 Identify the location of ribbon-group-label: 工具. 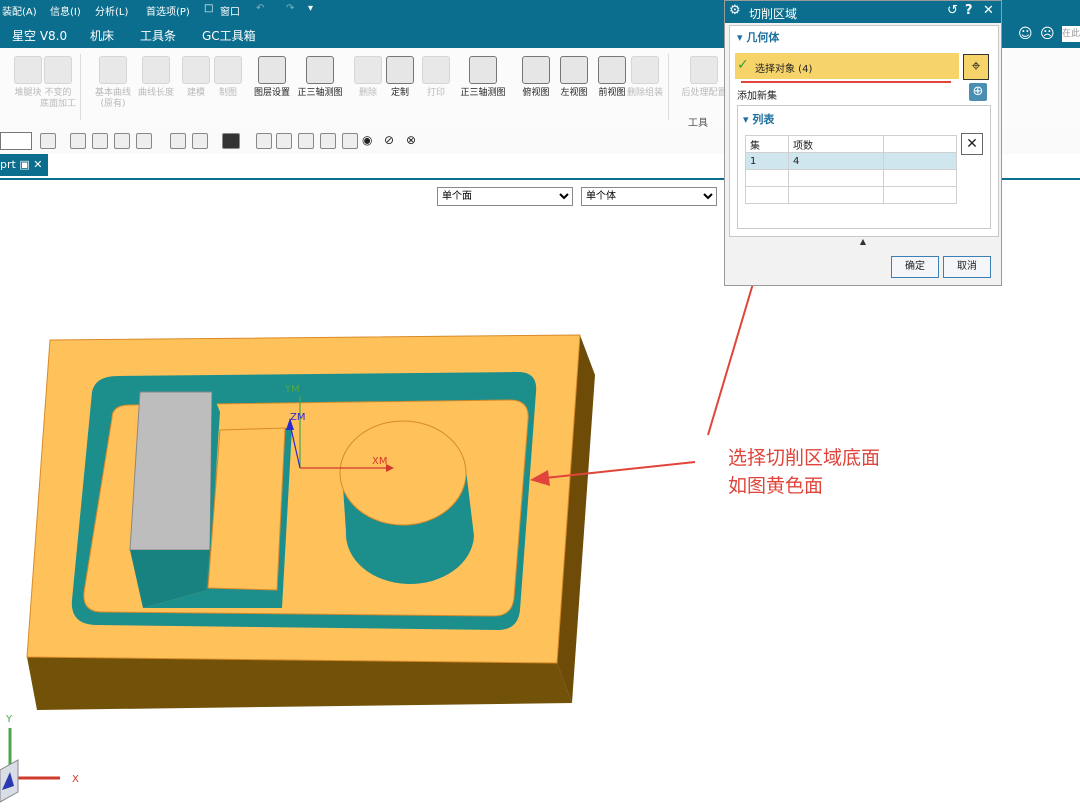
(698, 123).